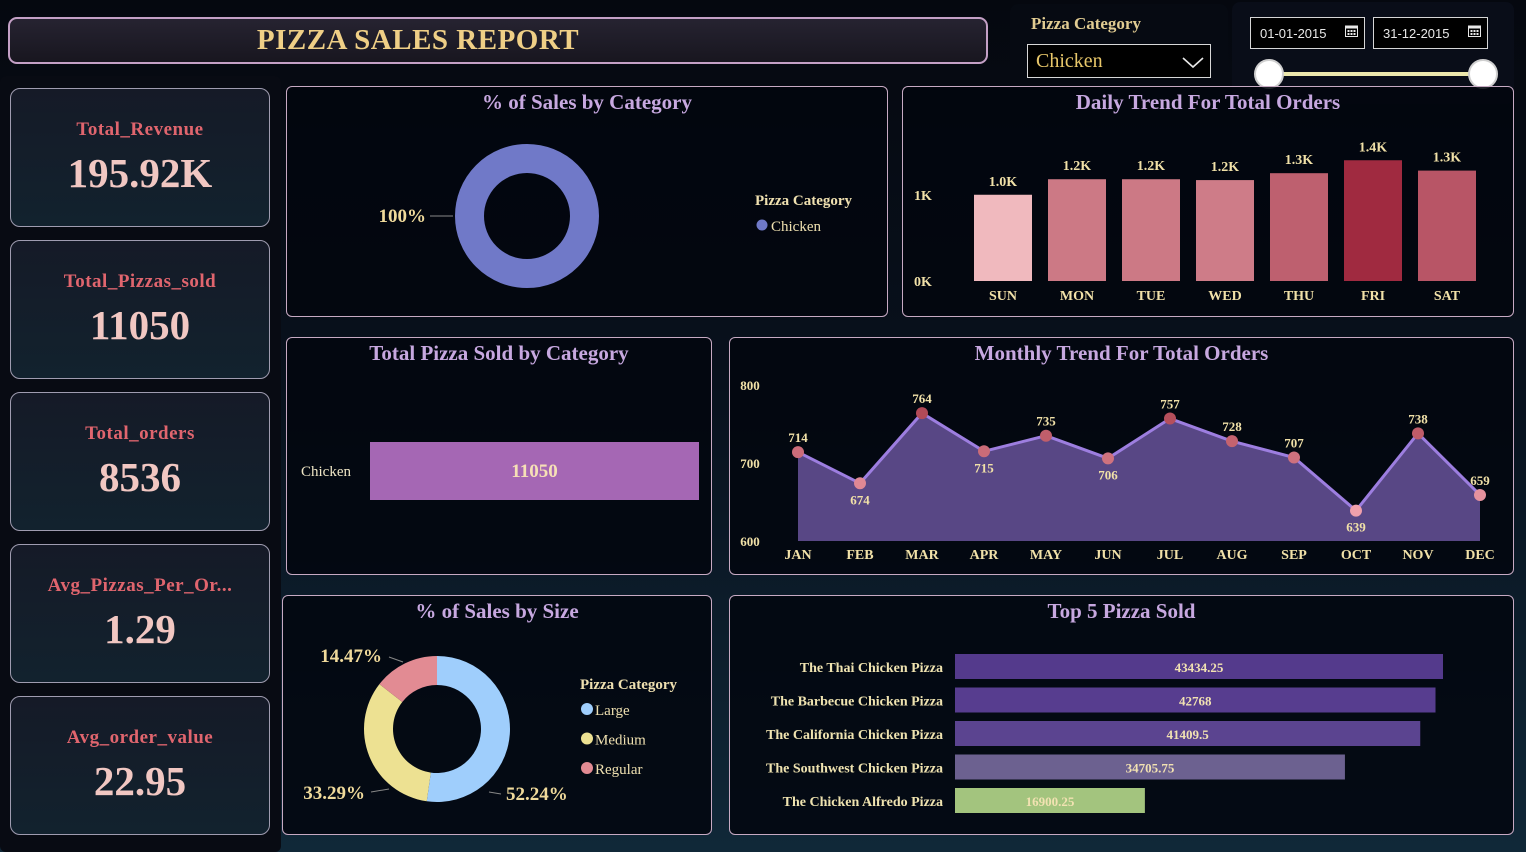  I want to click on x-tick-label: SAT, so click(1447, 296).